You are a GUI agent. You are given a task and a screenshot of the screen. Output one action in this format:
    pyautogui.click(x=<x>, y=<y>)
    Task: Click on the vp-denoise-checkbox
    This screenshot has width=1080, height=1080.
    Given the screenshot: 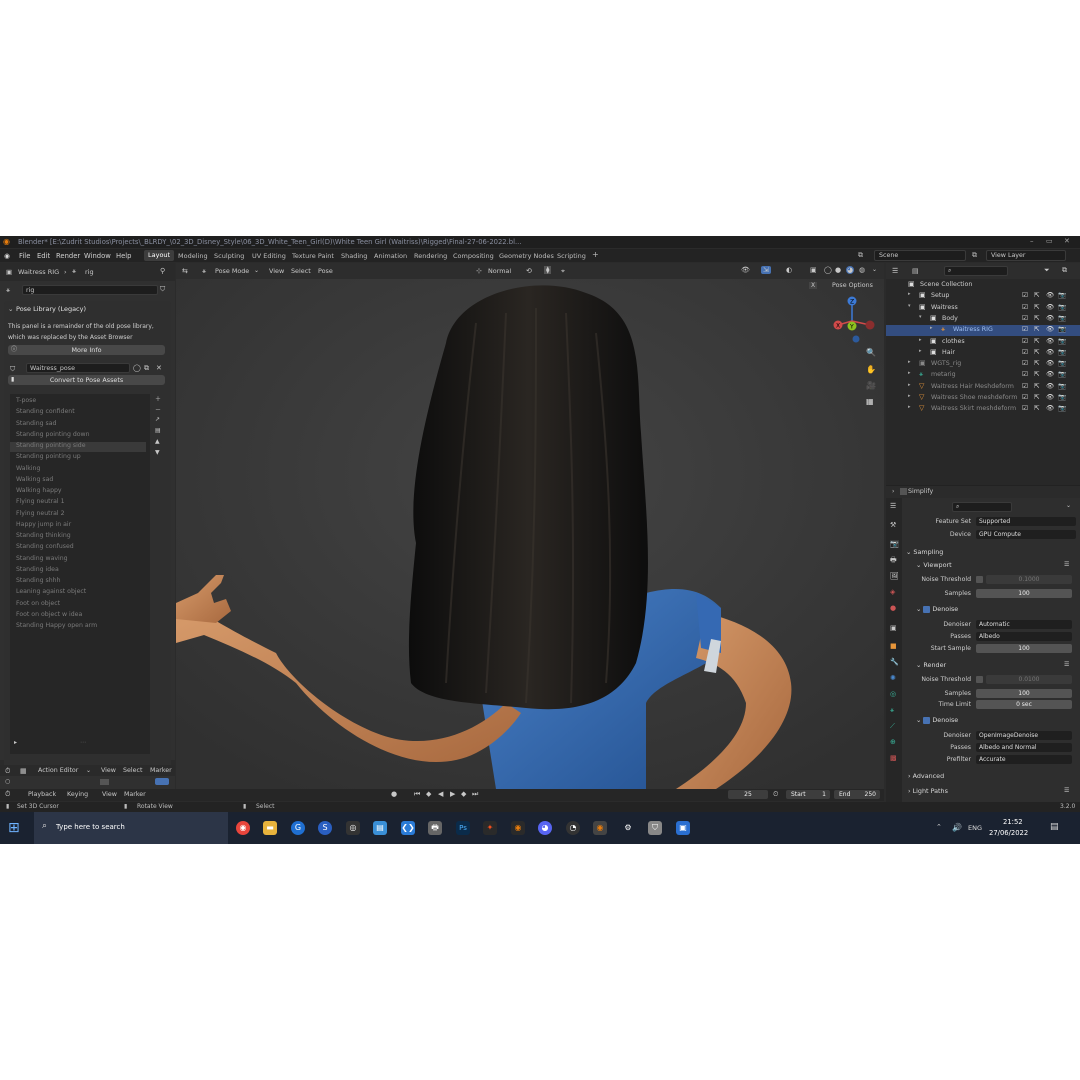 What is the action you would take?
    pyautogui.click(x=927, y=609)
    